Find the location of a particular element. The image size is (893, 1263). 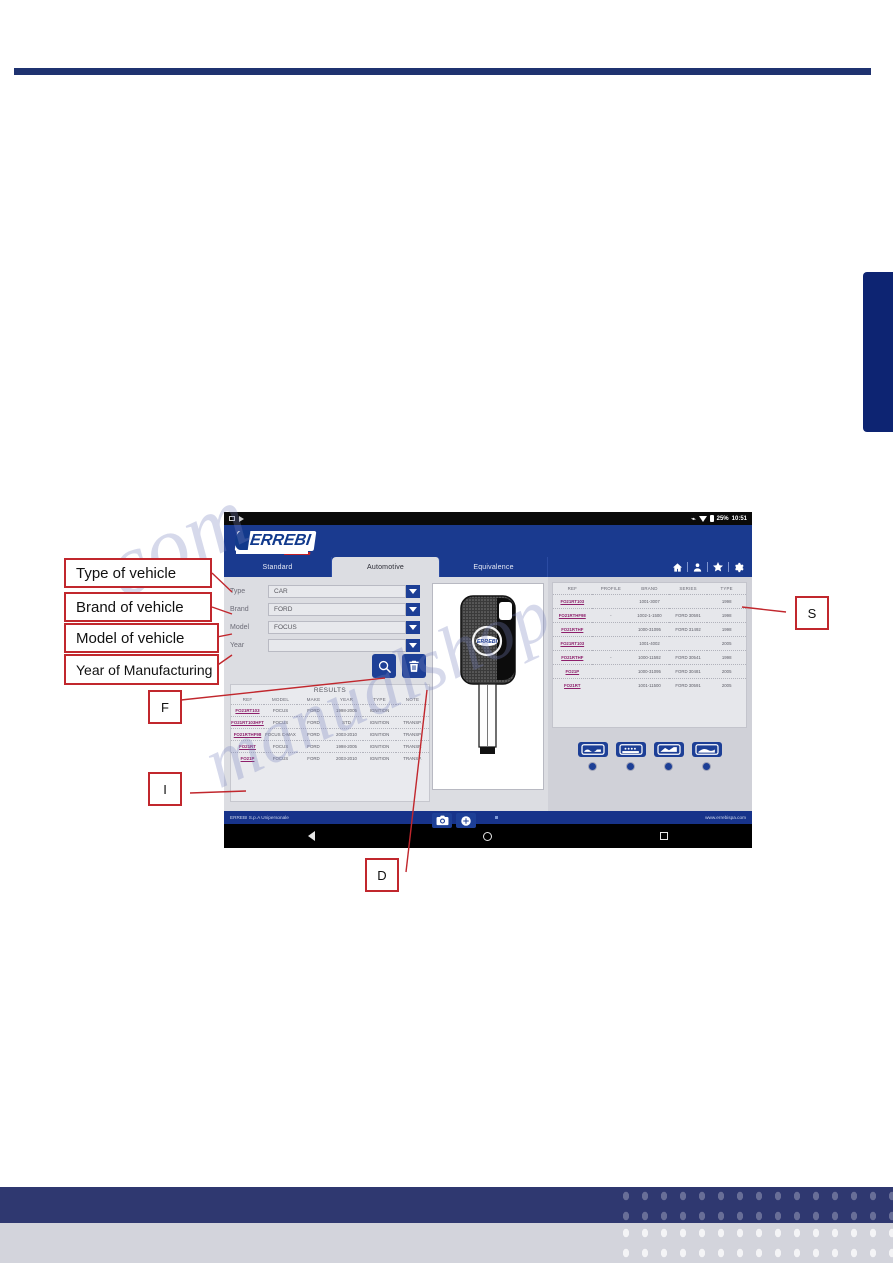

callout-letter-i: I is located at coordinates (165, 789).